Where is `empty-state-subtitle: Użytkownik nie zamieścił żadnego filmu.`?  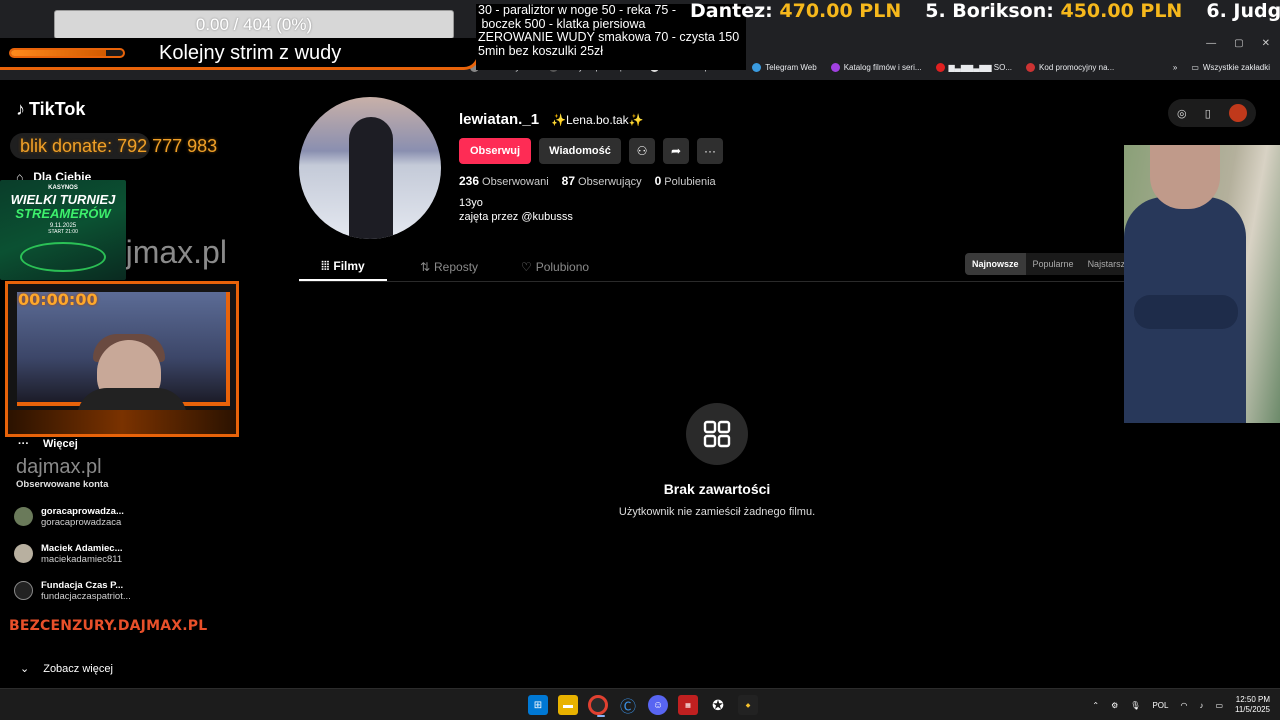
empty-state-subtitle: Użytkownik nie zamieścił żadnego filmu. is located at coordinates (717, 512).